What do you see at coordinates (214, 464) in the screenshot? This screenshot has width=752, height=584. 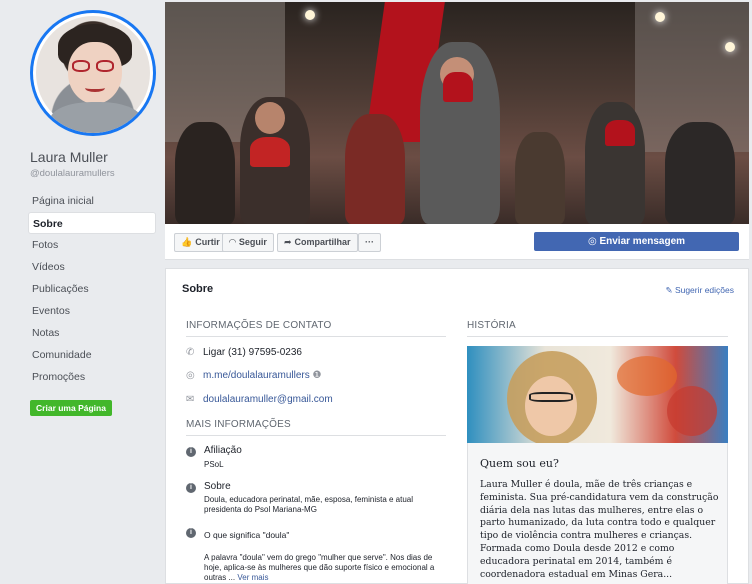 I see `affiliation-value: PSoL` at bounding box center [214, 464].